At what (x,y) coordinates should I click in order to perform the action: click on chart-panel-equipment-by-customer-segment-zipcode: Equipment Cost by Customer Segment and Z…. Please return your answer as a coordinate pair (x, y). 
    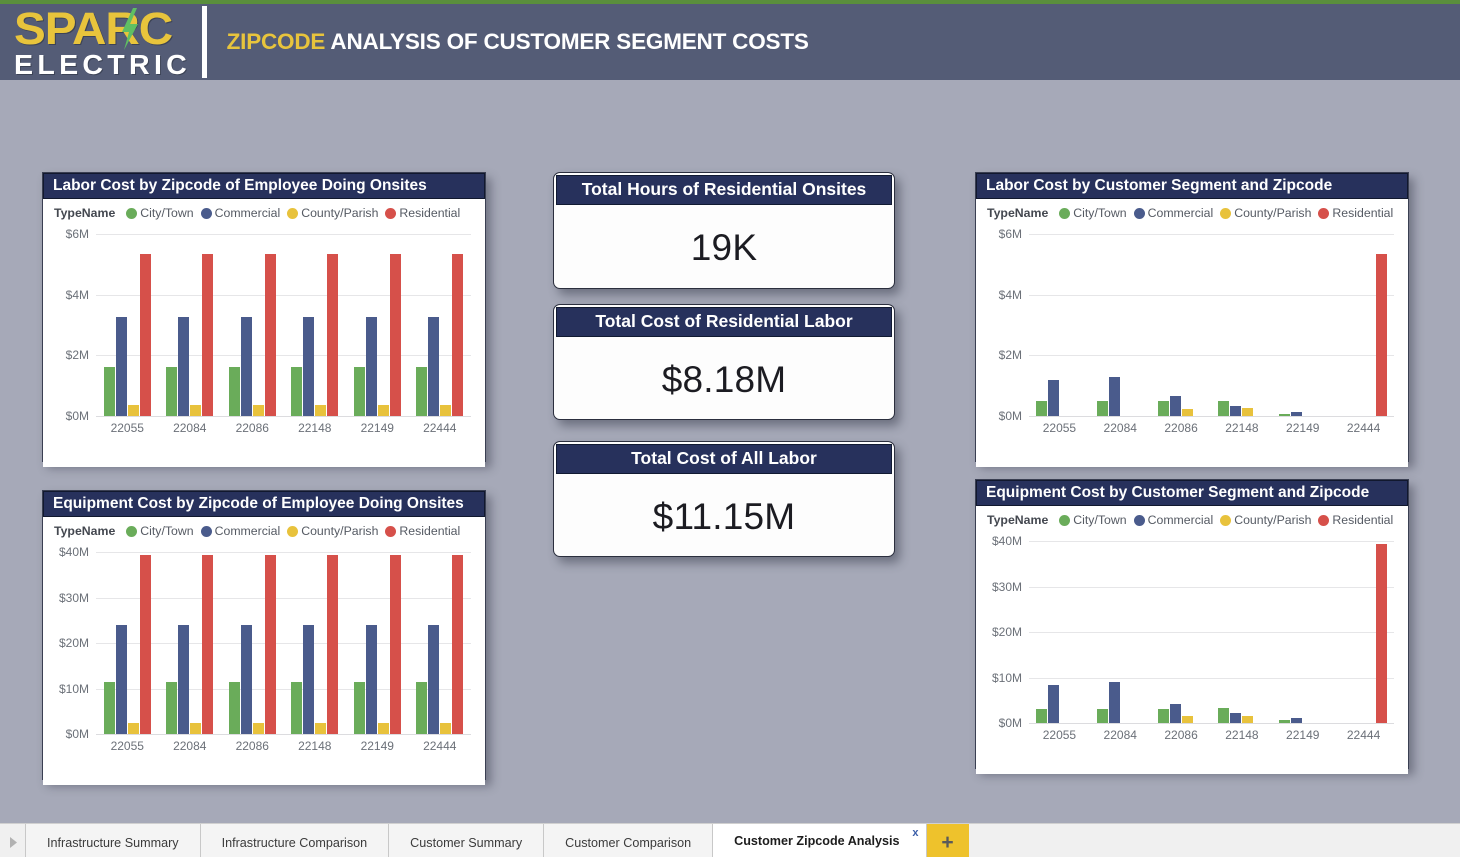
    Looking at the image, I should click on (1192, 626).